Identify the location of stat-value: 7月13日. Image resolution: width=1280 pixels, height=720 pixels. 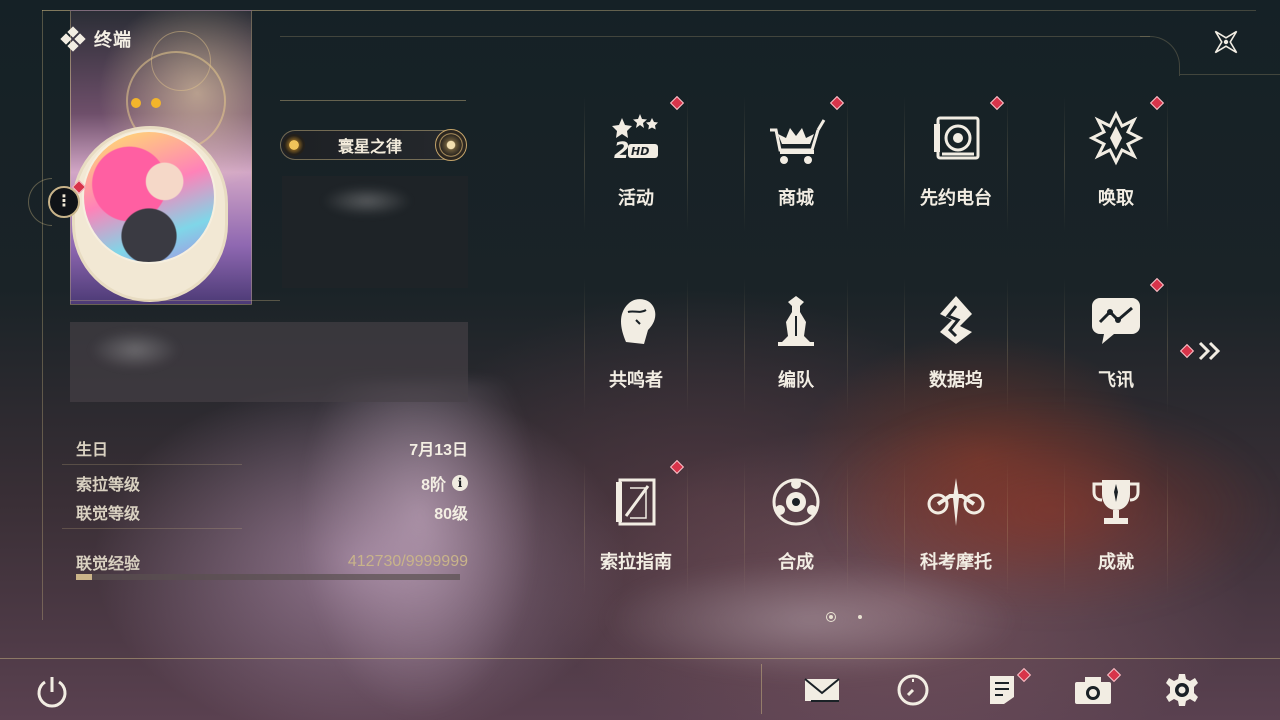
(438, 448).